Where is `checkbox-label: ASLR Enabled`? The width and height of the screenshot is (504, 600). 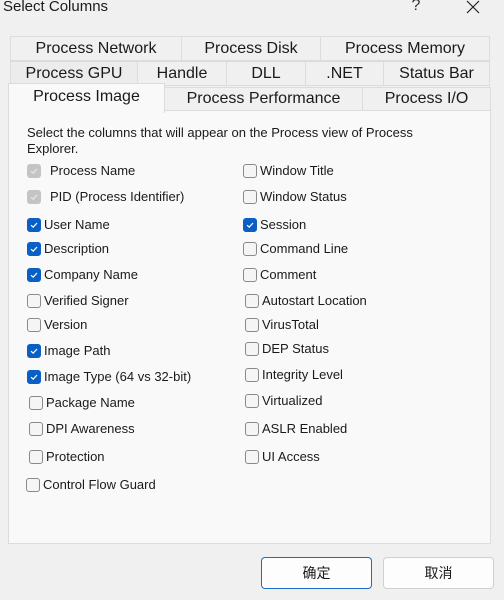 checkbox-label: ASLR Enabled is located at coordinates (305, 428).